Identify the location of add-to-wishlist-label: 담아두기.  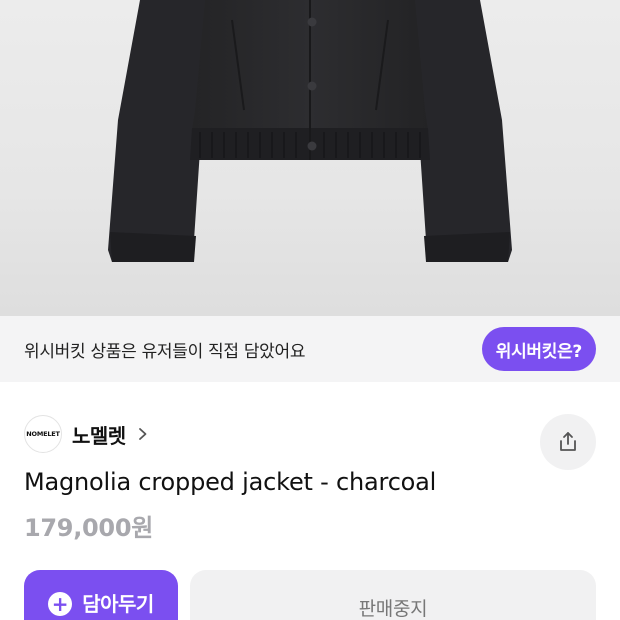
(118, 604).